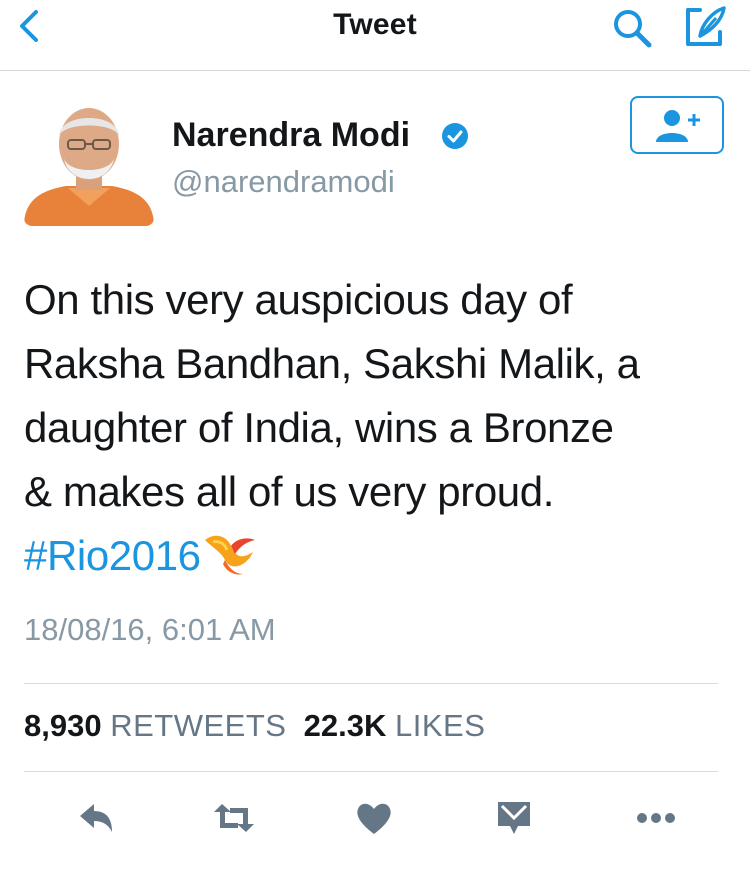 This screenshot has height=871, width=750. Describe the element at coordinates (289, 491) in the screenshot. I see `tweet-text-line: & makes all of us very proud.` at that location.